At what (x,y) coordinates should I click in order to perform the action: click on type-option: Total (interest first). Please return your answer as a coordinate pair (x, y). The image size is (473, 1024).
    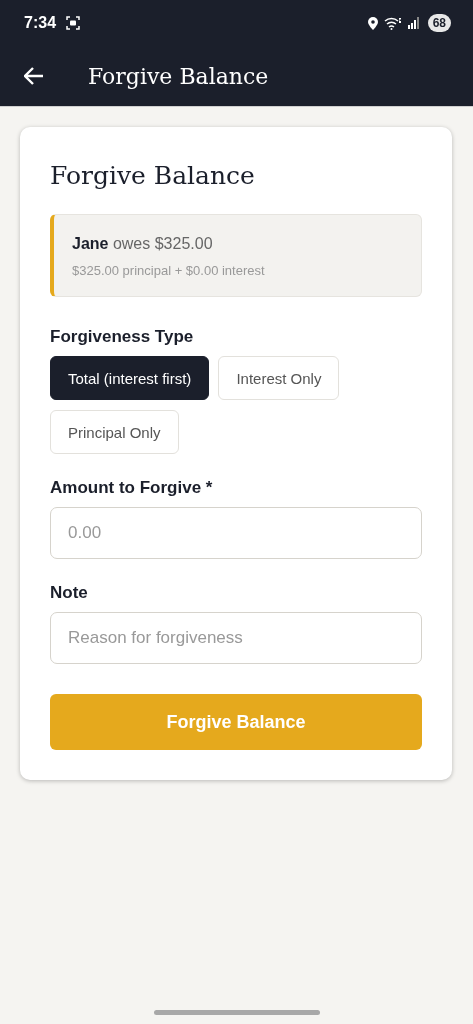
    Looking at the image, I should click on (130, 378).